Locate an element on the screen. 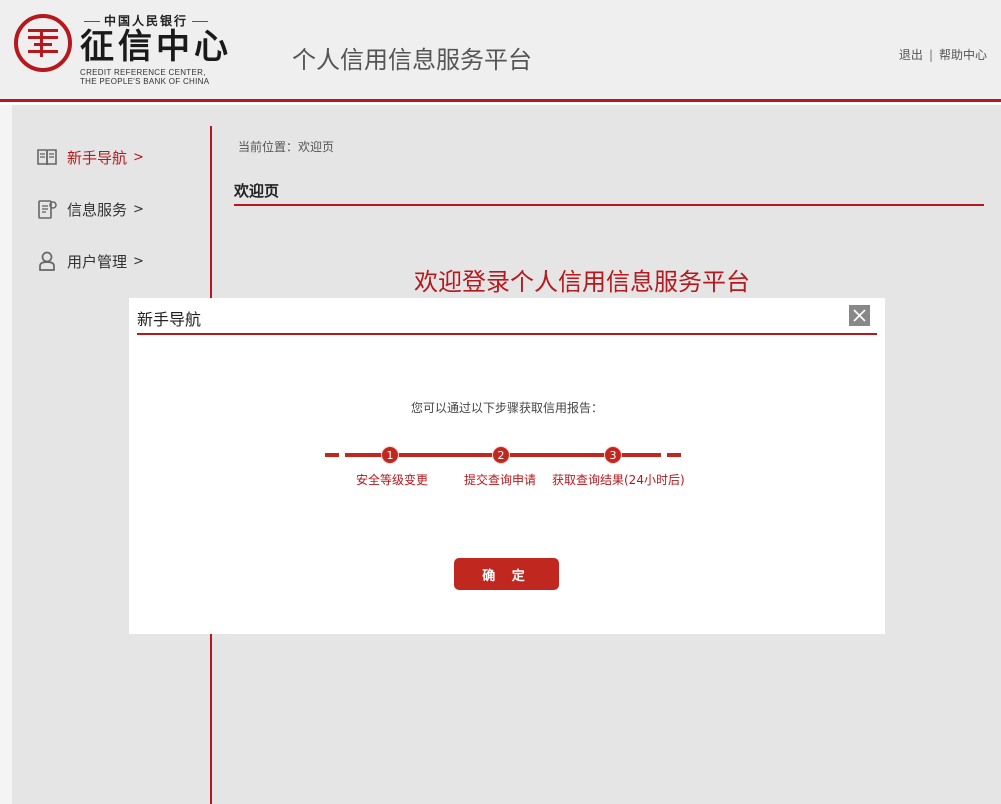 The height and width of the screenshot is (804, 1001). step-line-end is located at coordinates (674, 455).